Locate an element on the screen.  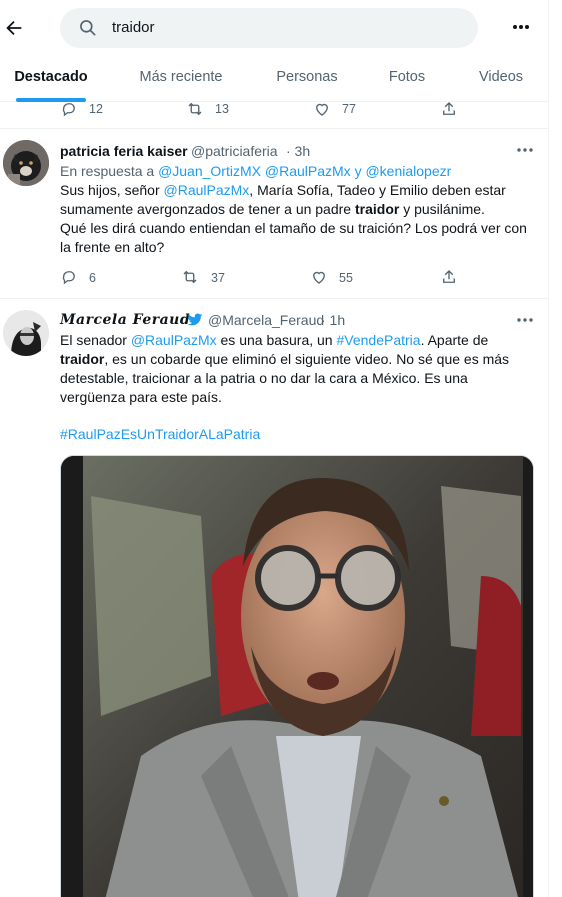
retweet-count: 37 is located at coordinates (218, 278).